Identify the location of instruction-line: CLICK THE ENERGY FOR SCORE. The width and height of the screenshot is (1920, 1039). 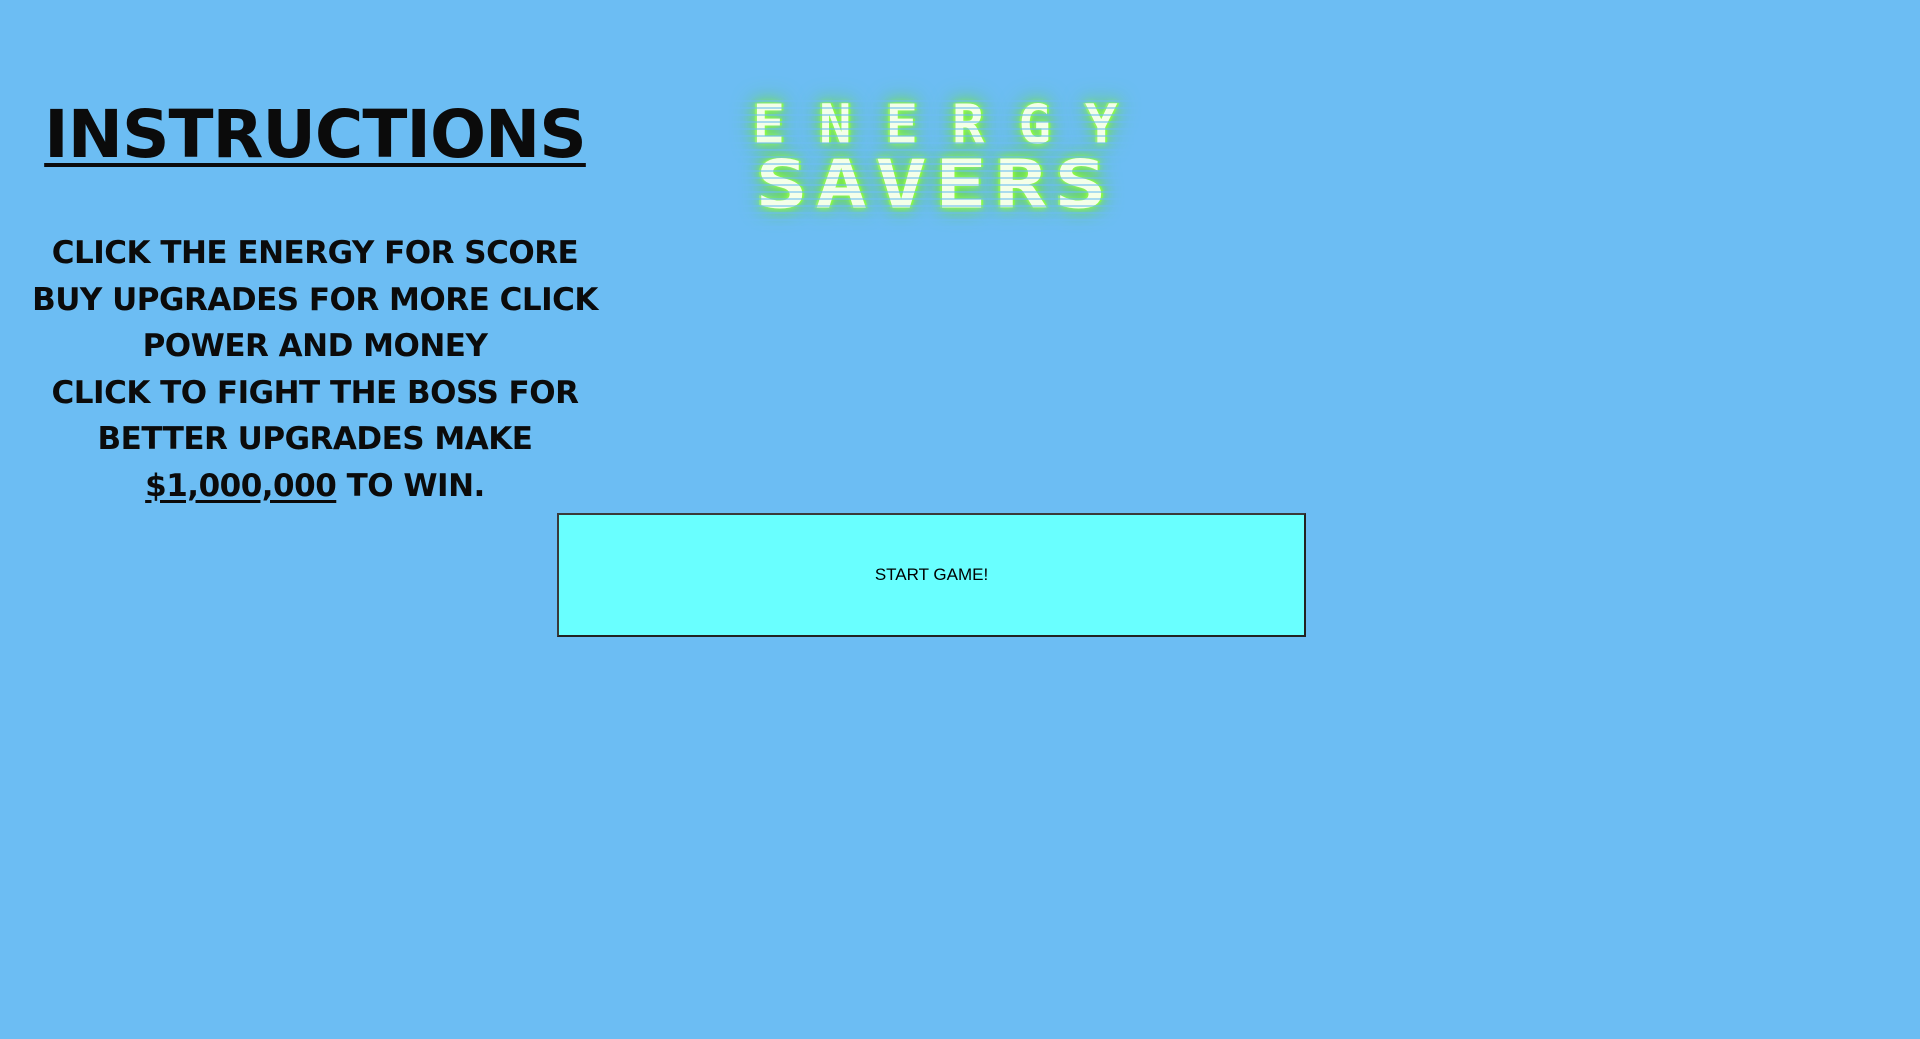
(315, 253).